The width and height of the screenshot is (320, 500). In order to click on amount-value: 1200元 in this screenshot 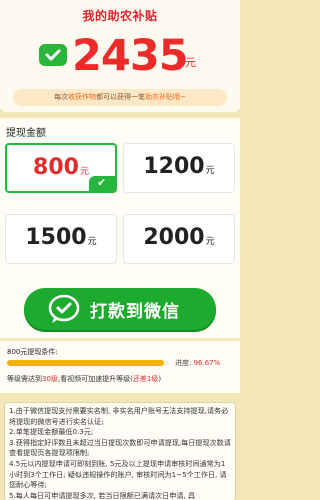, I will do `click(179, 166)`.